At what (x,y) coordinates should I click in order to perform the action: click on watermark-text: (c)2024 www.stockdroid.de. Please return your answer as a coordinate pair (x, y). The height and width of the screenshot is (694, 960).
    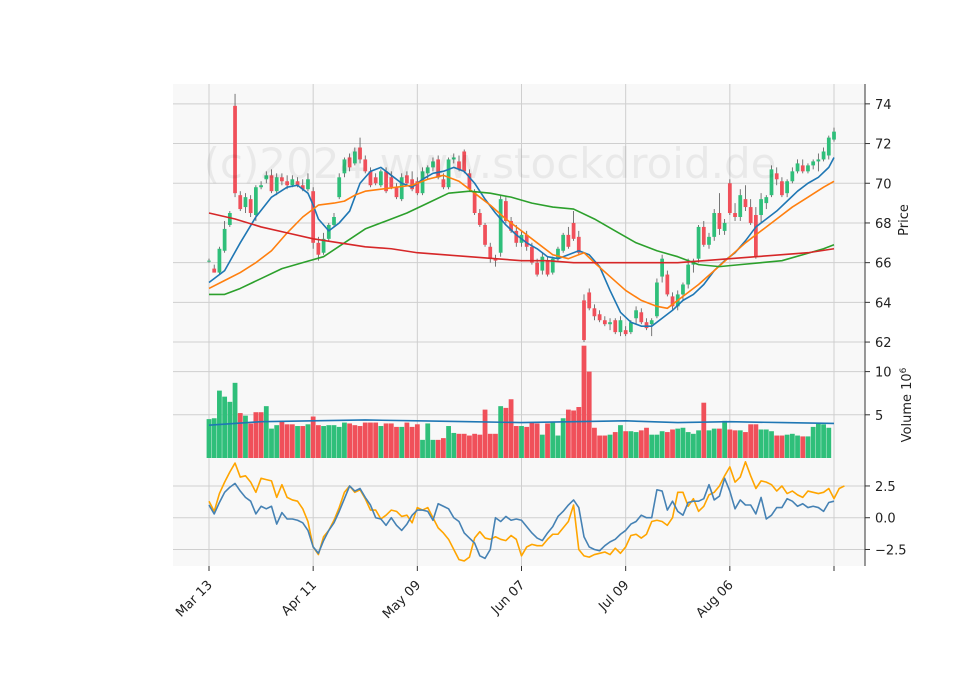
    Looking at the image, I should click on (490, 163).